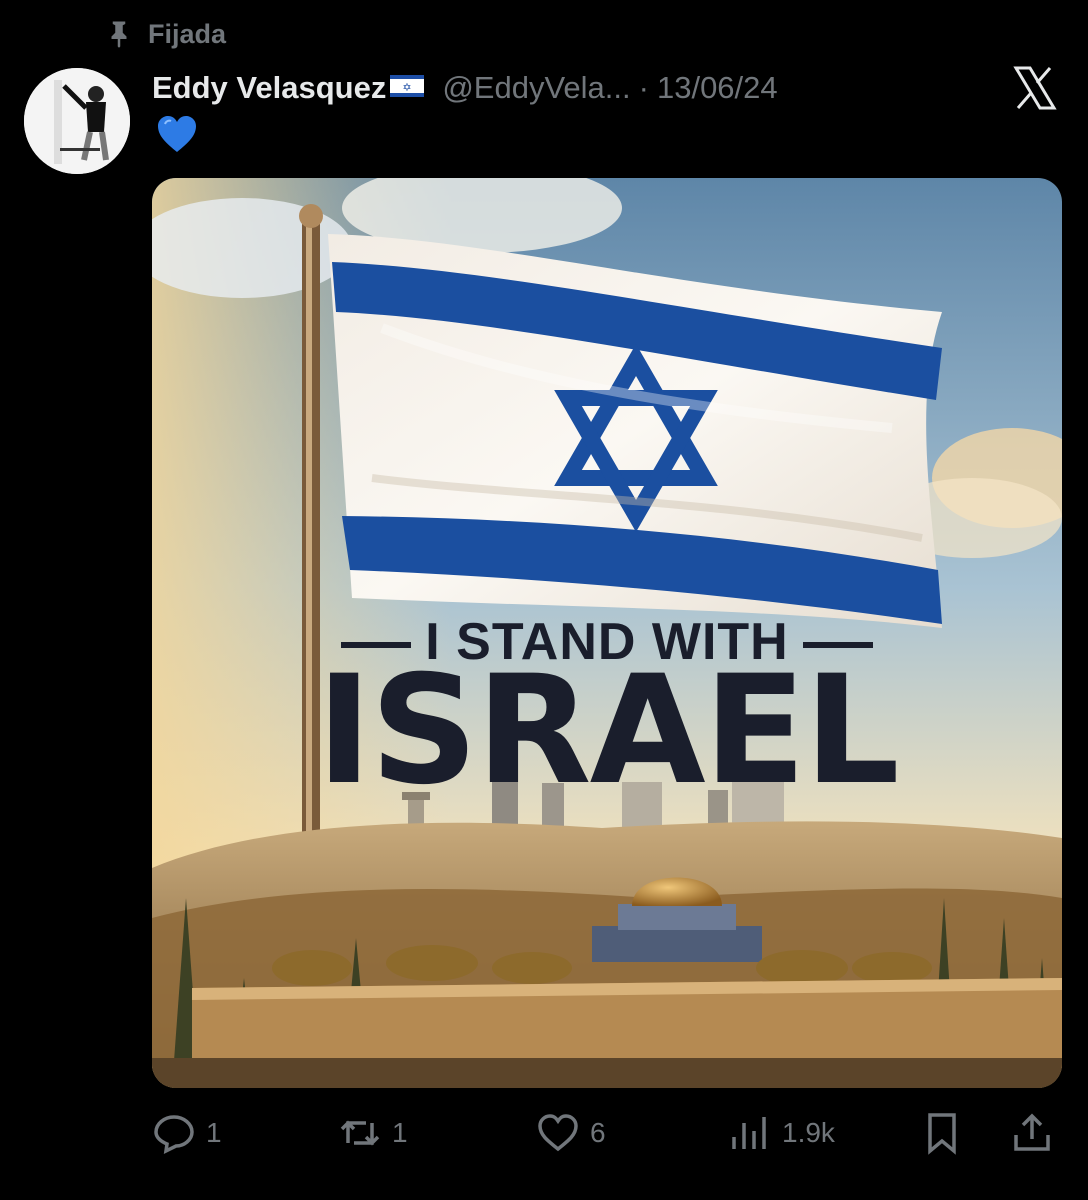  Describe the element at coordinates (269, 88) in the screenshot. I see `author-name: Eddy Velasquez` at that location.